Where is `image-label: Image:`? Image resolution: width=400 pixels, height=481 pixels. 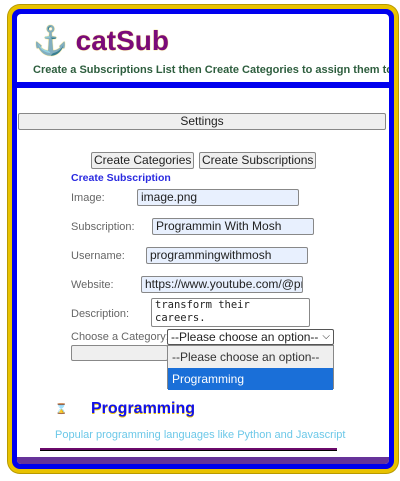 image-label: Image: is located at coordinates (88, 198).